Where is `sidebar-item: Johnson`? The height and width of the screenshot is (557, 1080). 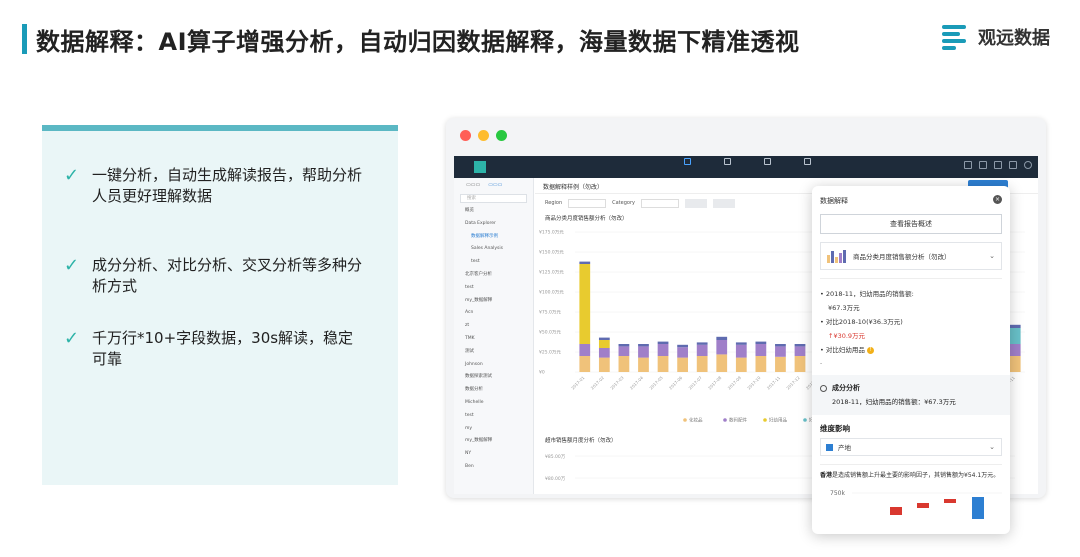
sidebar-item: Johnson is located at coordinates (493, 365).